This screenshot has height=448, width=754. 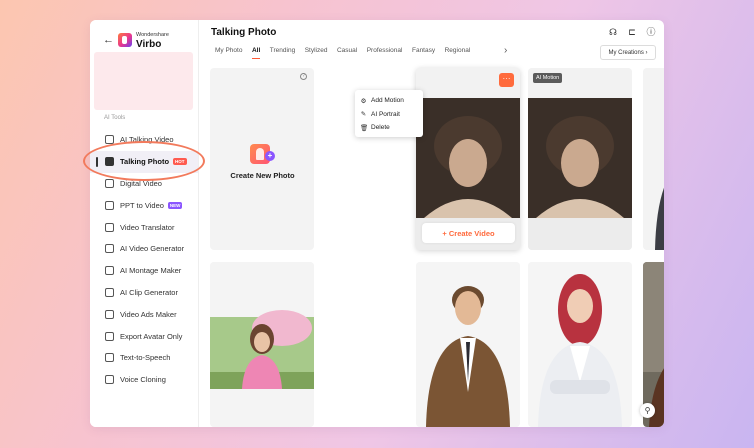 I want to click on virbo-logo-icon, so click(x=125, y=40).